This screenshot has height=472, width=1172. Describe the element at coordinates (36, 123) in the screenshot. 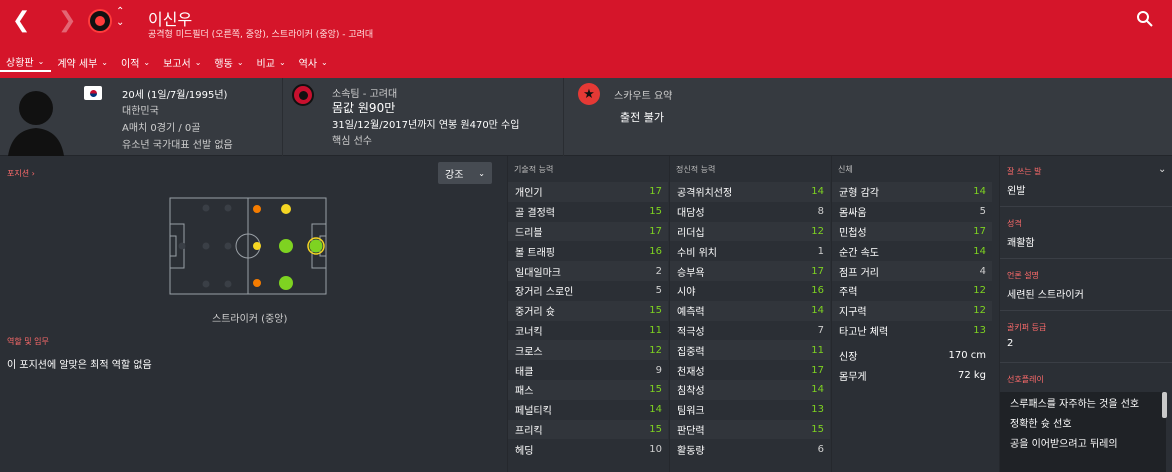

I see `player-silhouette` at that location.